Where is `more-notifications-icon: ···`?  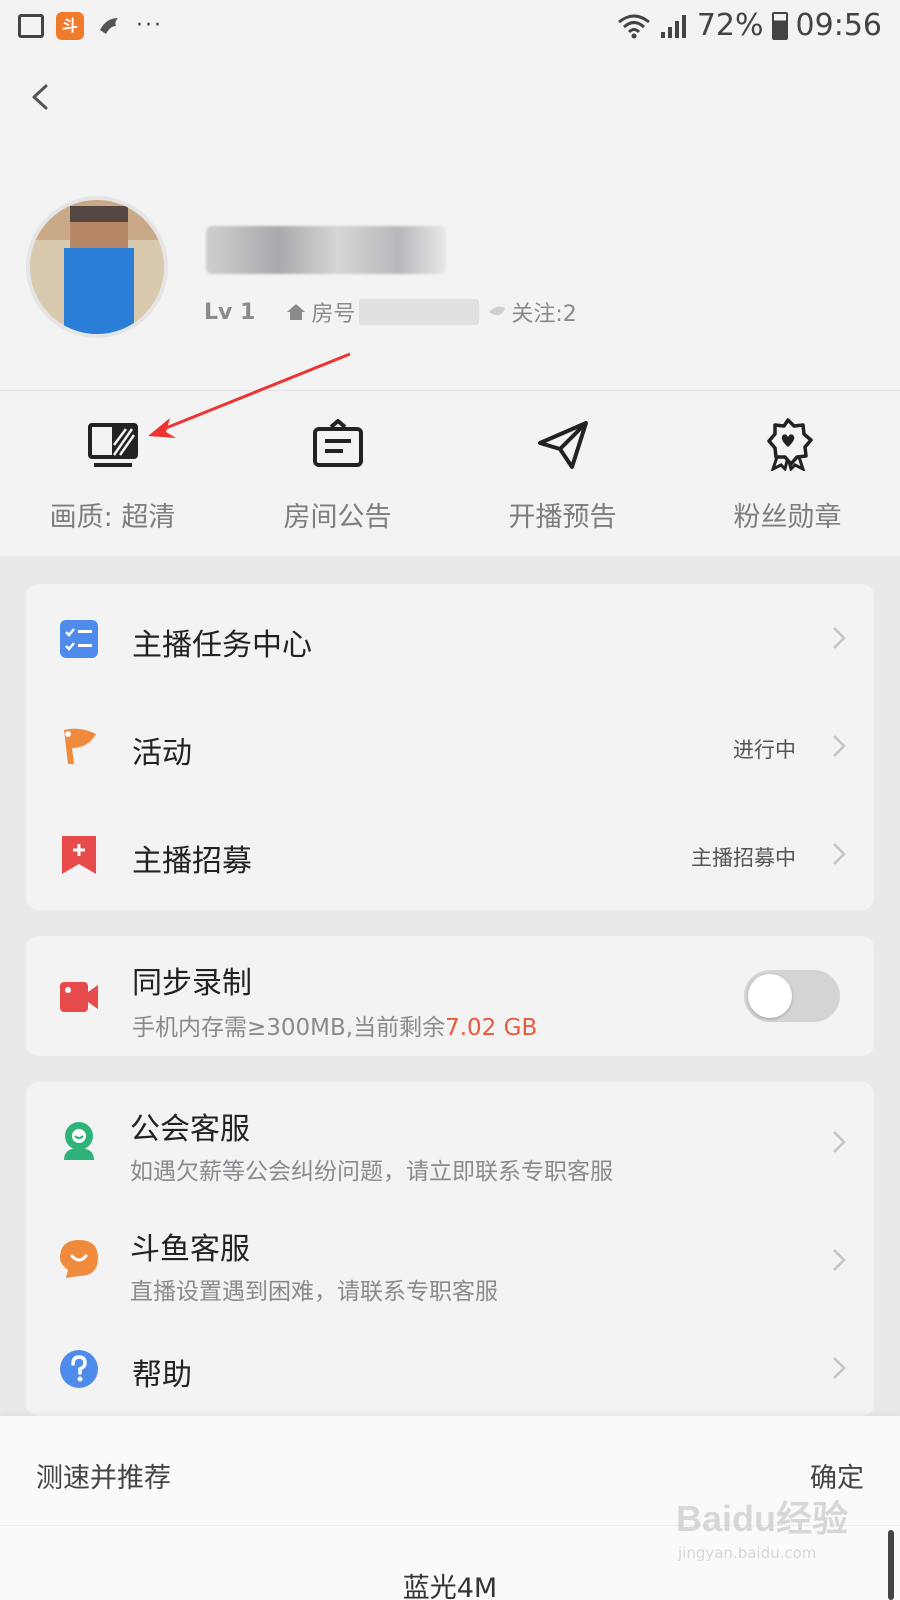 more-notifications-icon: ··· is located at coordinates (149, 25).